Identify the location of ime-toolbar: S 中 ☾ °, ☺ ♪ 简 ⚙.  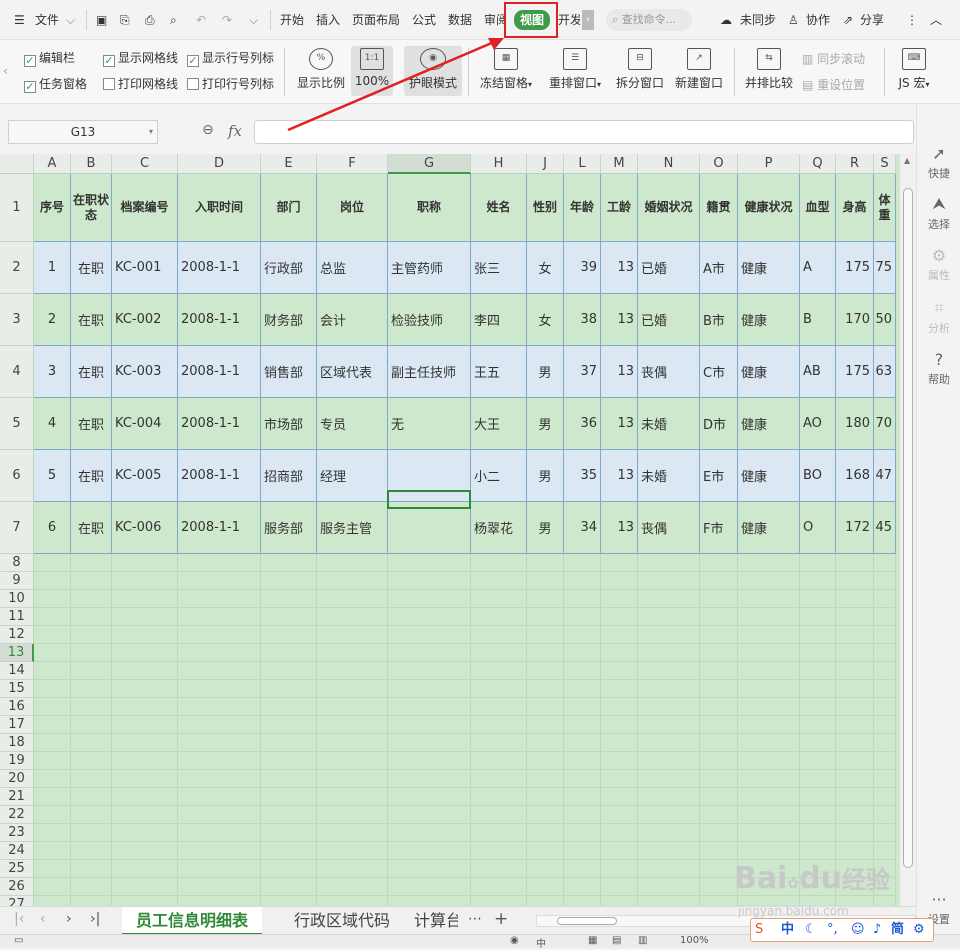
(842, 930).